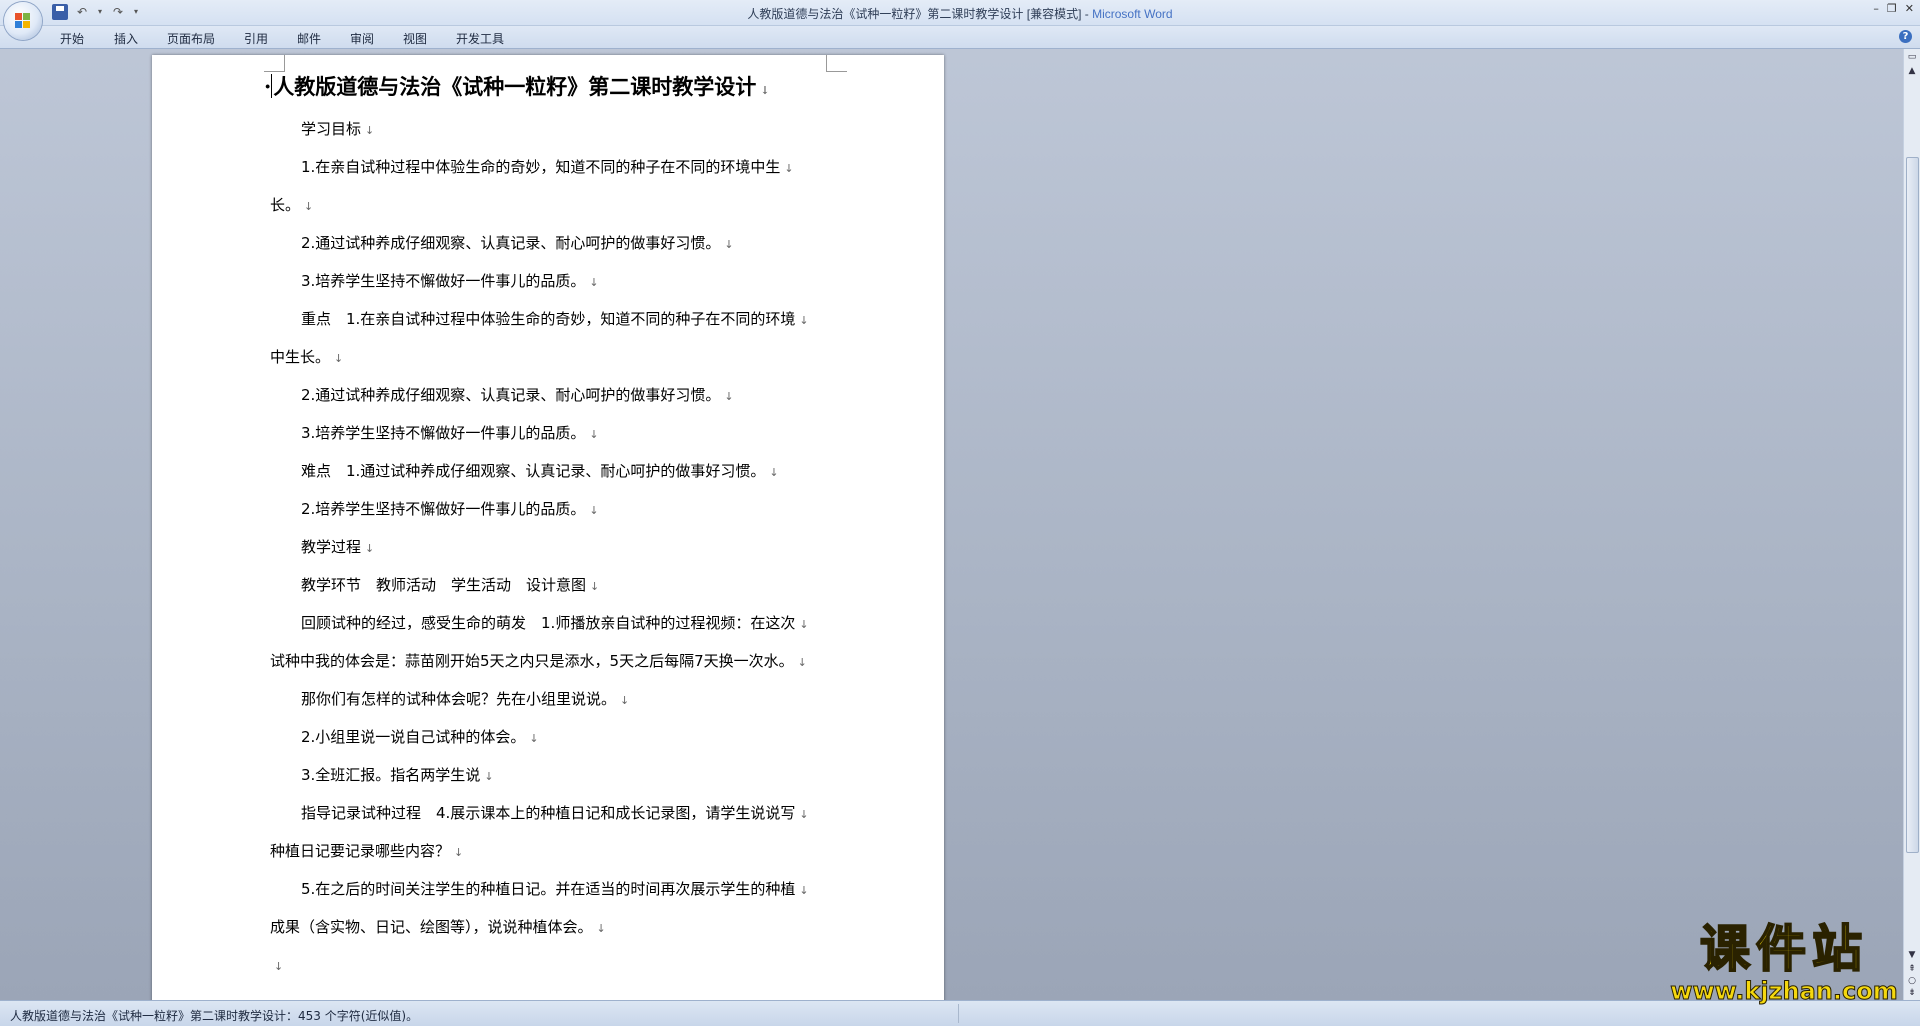  I want to click on window-title-app: Microsoft Word, so click(1132, 14).